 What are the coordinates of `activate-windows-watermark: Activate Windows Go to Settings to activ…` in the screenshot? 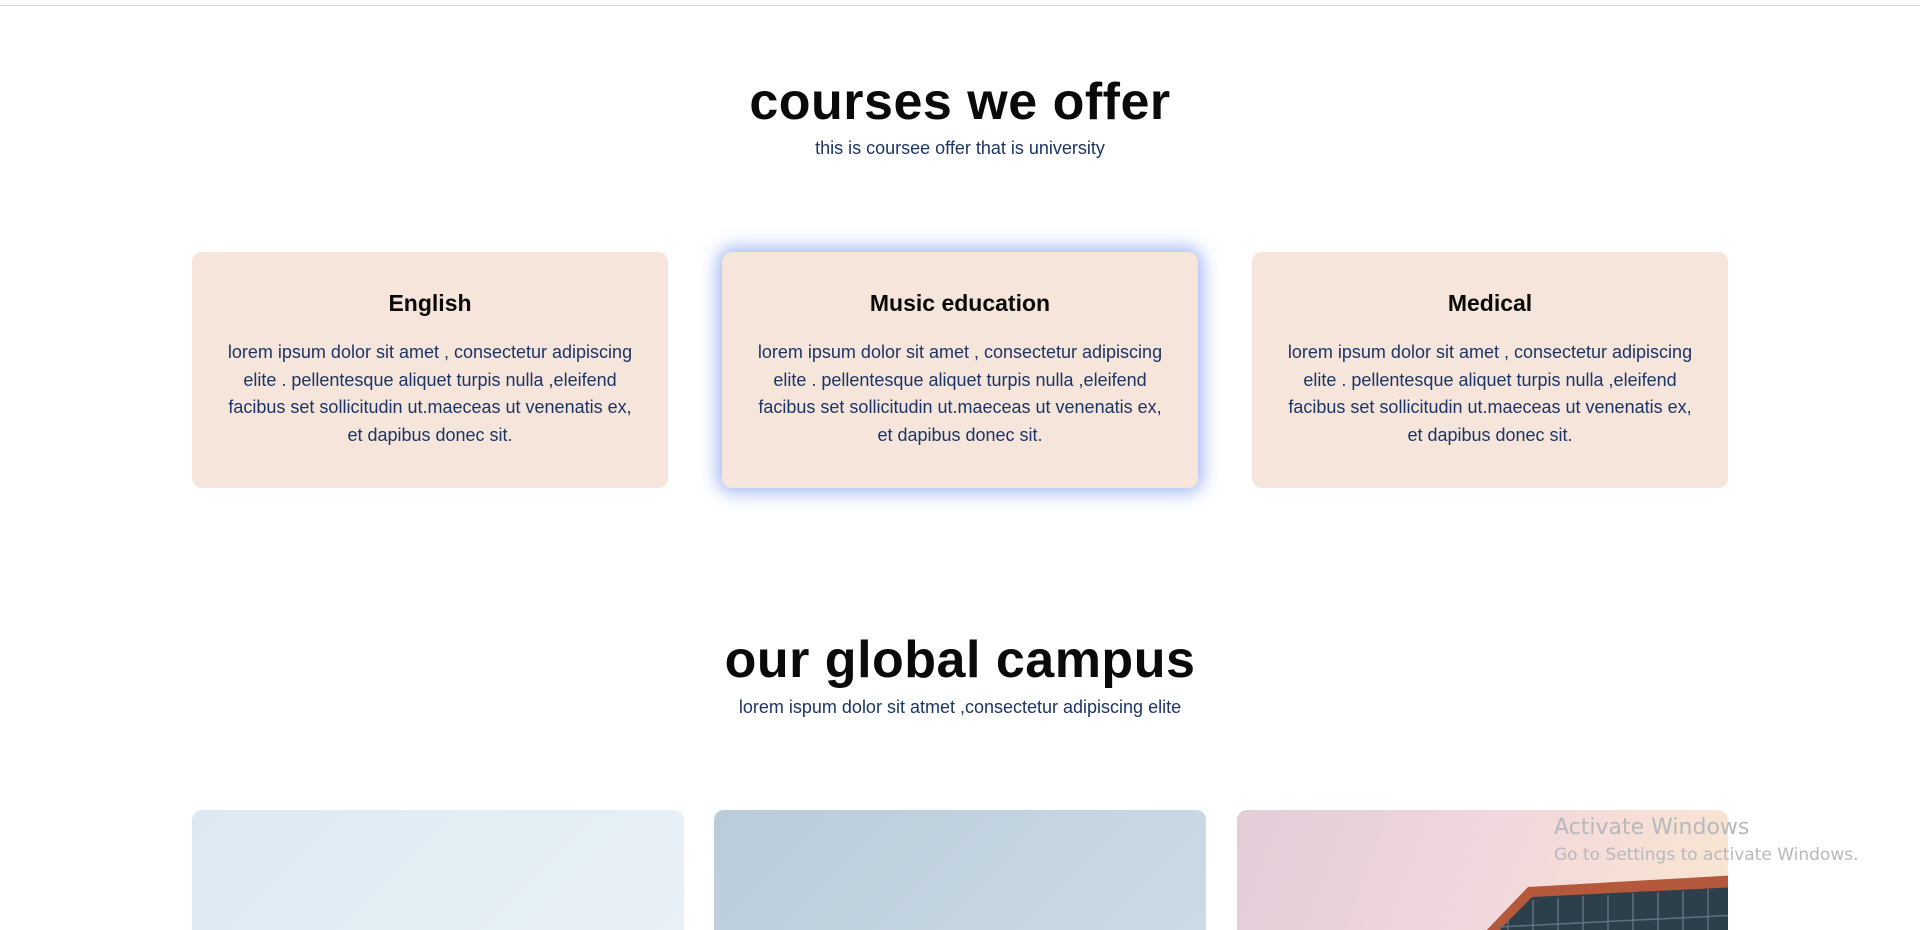 It's located at (1706, 841).